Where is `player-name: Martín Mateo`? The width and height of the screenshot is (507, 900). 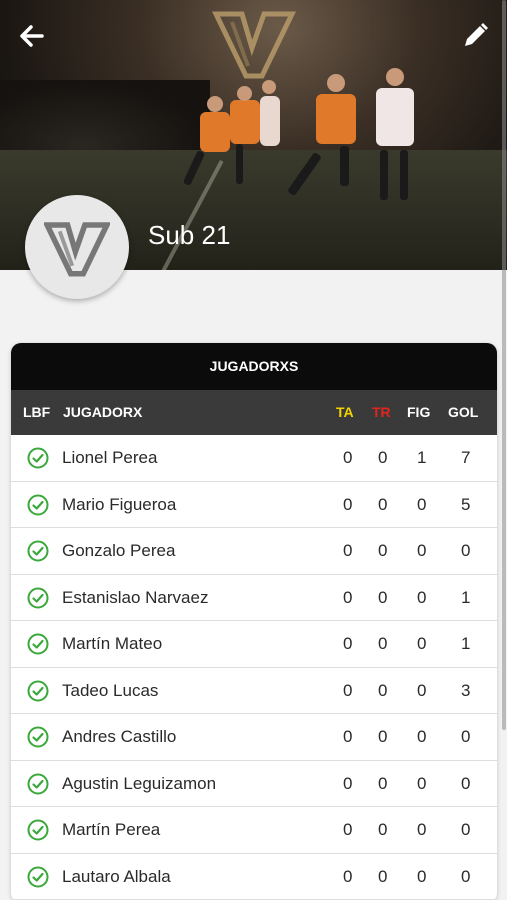
player-name: Martín Mateo is located at coordinates (112, 643).